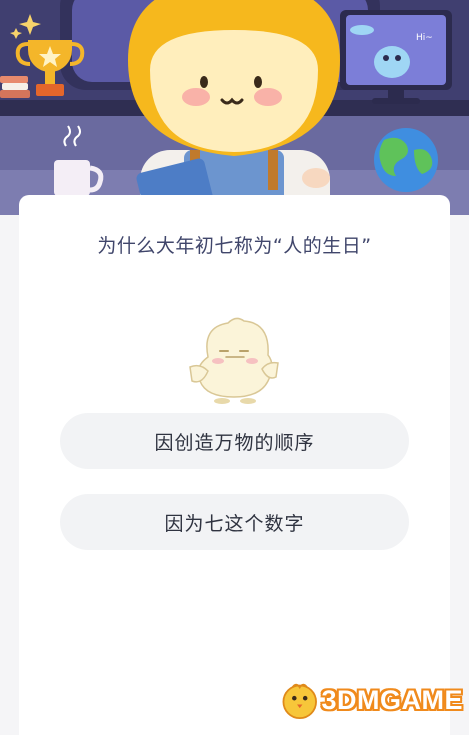  What do you see at coordinates (424, 38) in the screenshot?
I see `monitor-greeting: Hi~` at bounding box center [424, 38].